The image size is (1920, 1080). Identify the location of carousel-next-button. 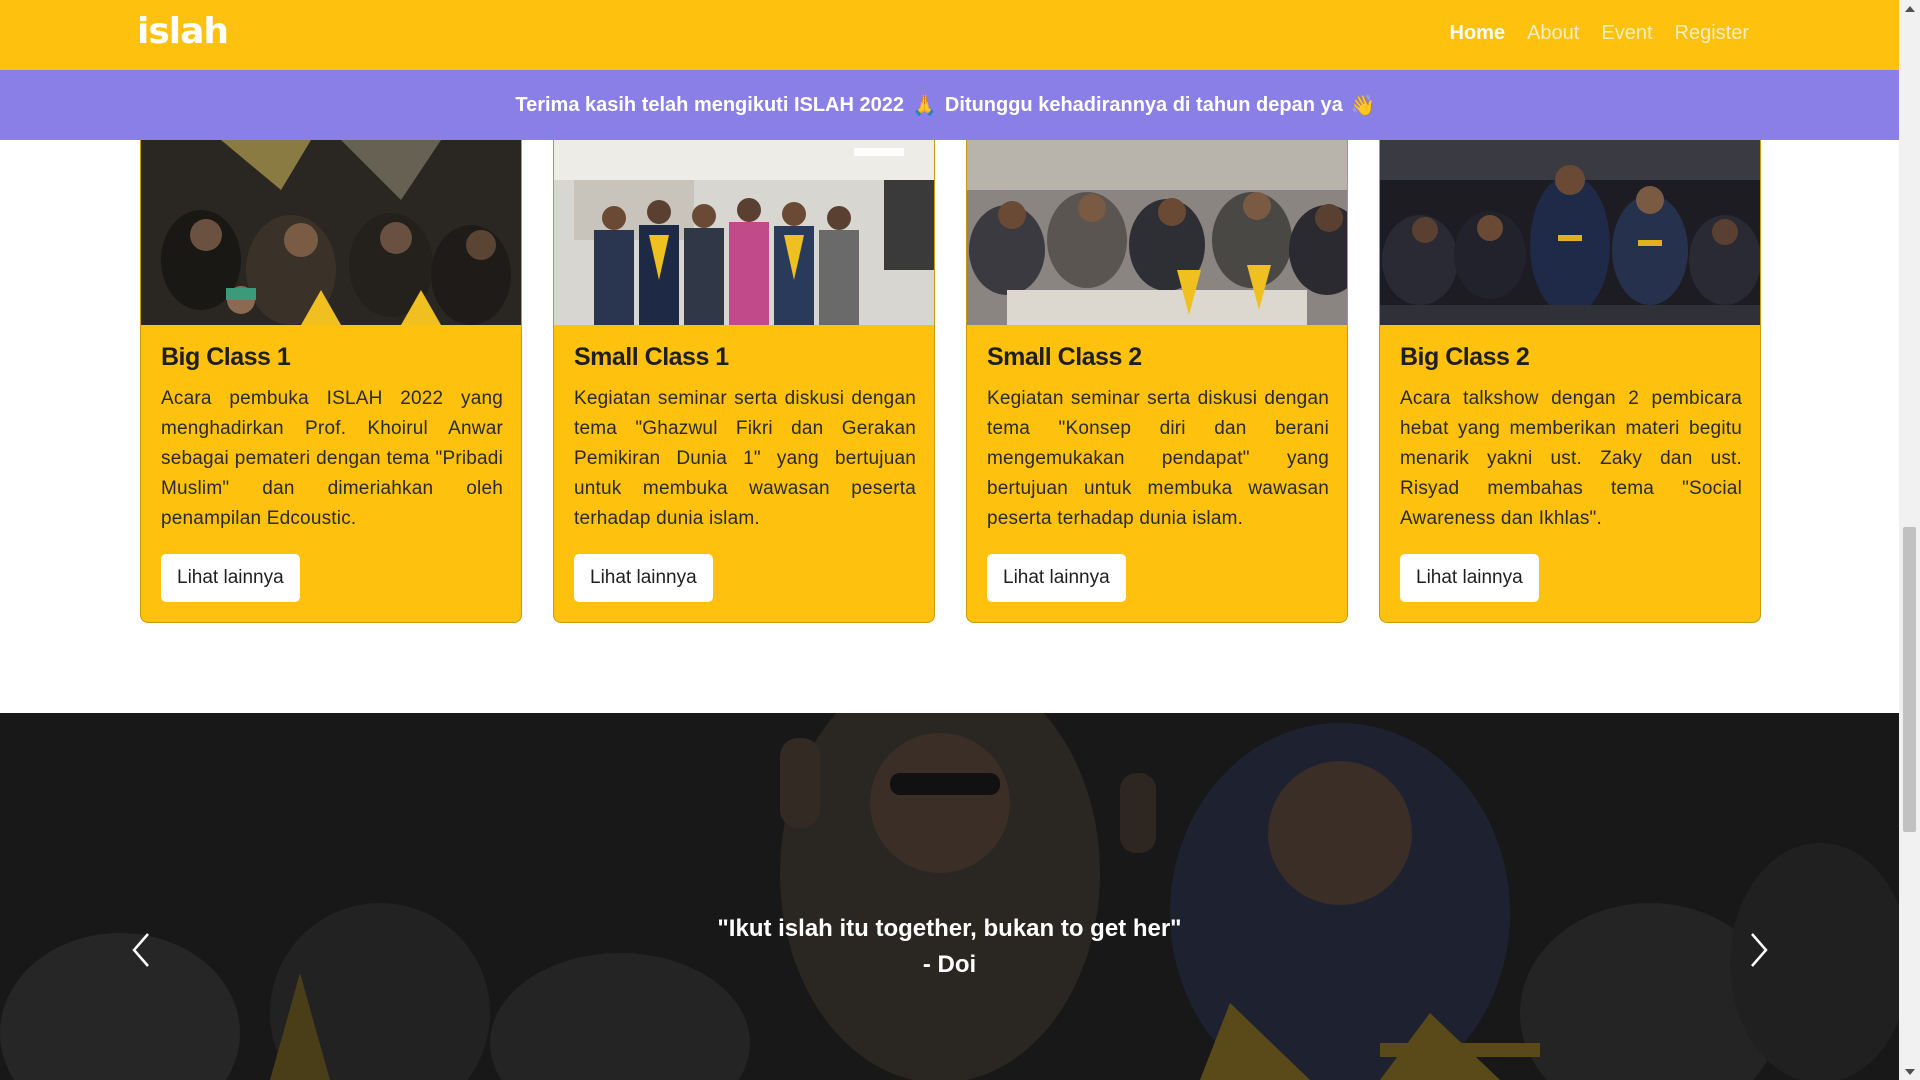
(1758, 950).